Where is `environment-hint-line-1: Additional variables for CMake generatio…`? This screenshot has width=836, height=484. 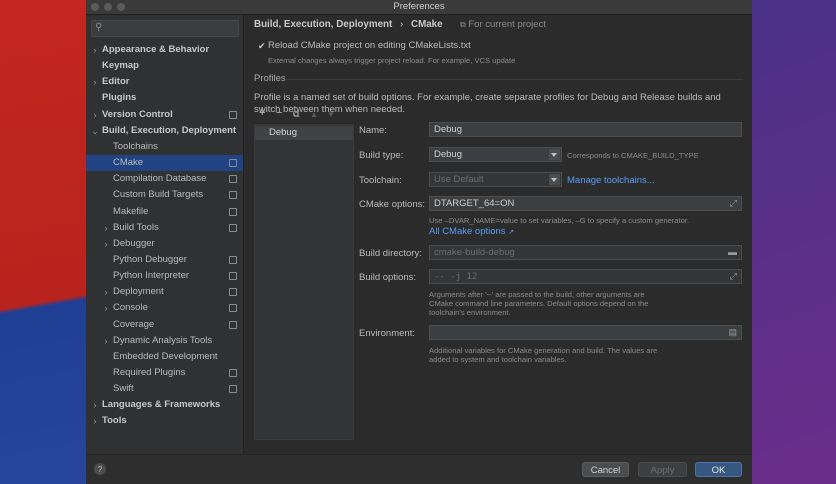 environment-hint-line-1: Additional variables for CMake generatio… is located at coordinates (543, 350).